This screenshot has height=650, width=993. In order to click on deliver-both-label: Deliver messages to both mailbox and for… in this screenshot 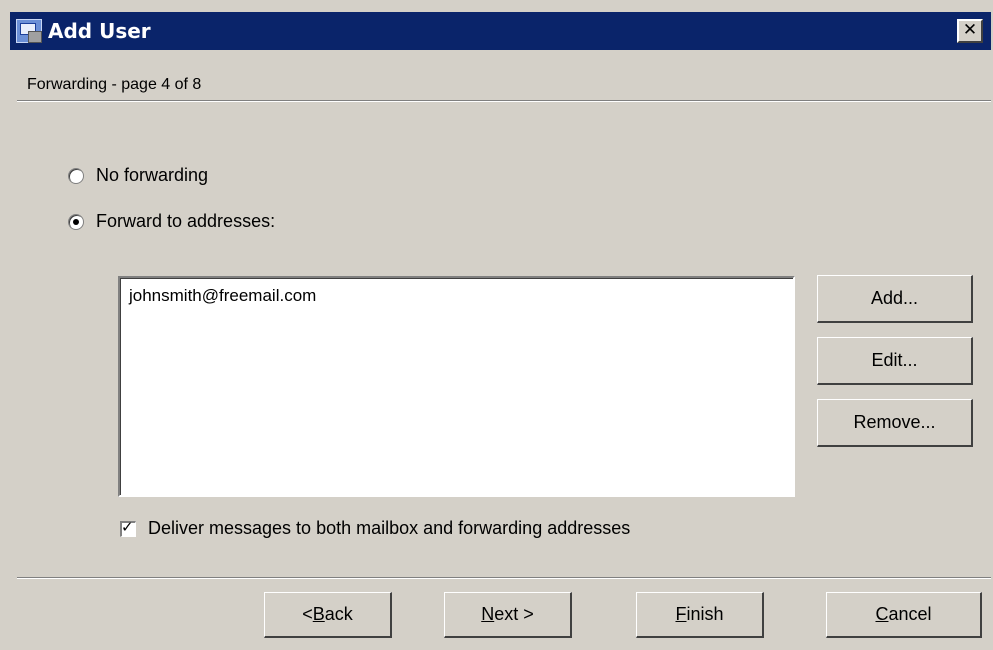, I will do `click(389, 528)`.